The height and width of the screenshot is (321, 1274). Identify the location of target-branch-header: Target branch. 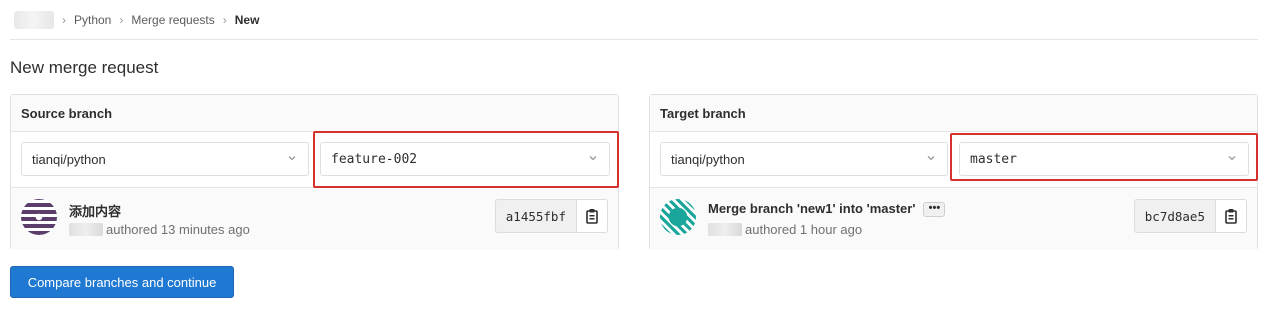
(953, 113).